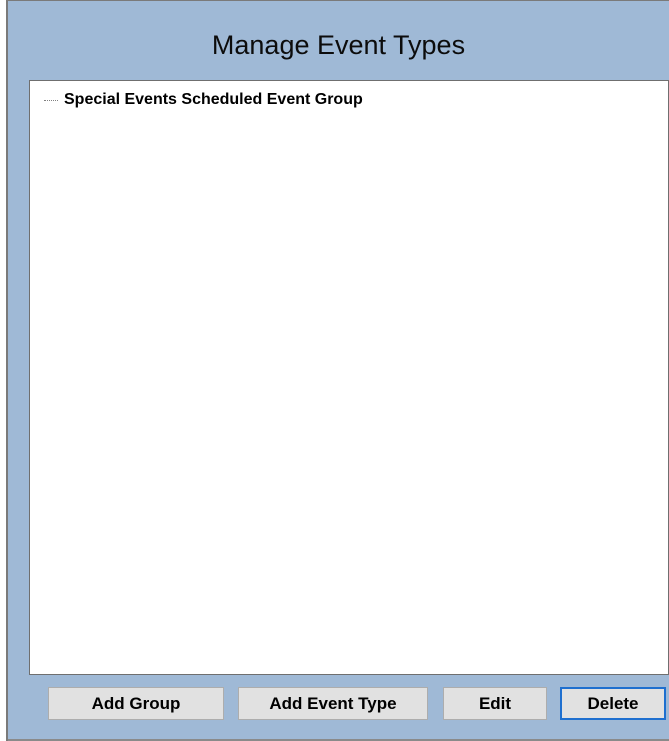  I want to click on add-event-type-button: Add Event Type, so click(333, 703).